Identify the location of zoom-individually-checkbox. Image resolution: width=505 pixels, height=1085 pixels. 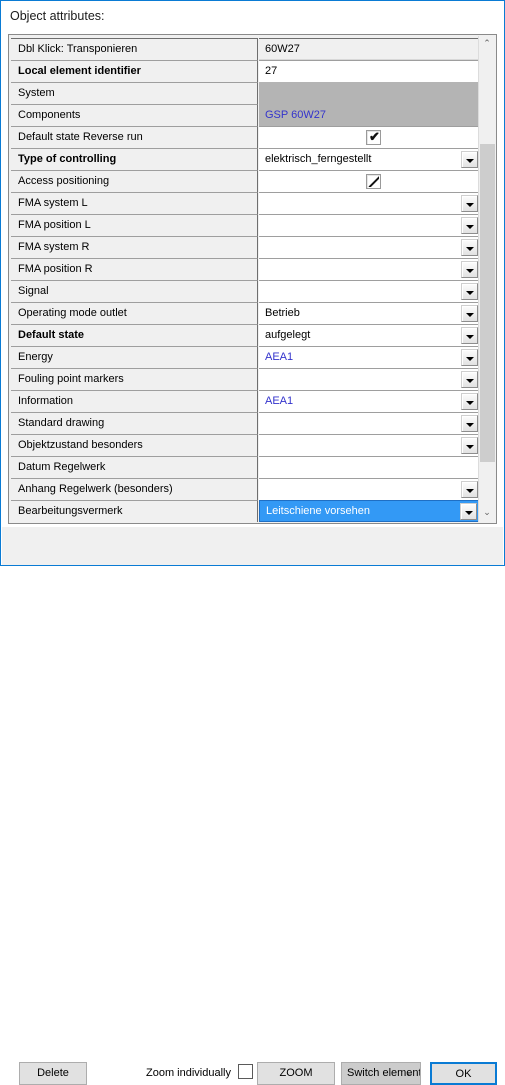
(245, 1071).